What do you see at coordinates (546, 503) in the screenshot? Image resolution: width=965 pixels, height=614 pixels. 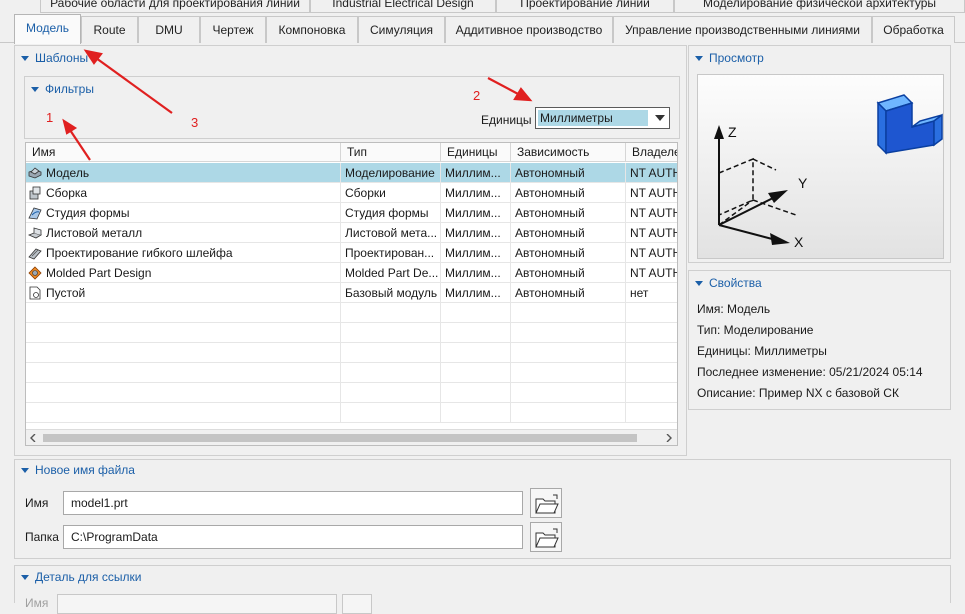 I see `browse-name-button` at bounding box center [546, 503].